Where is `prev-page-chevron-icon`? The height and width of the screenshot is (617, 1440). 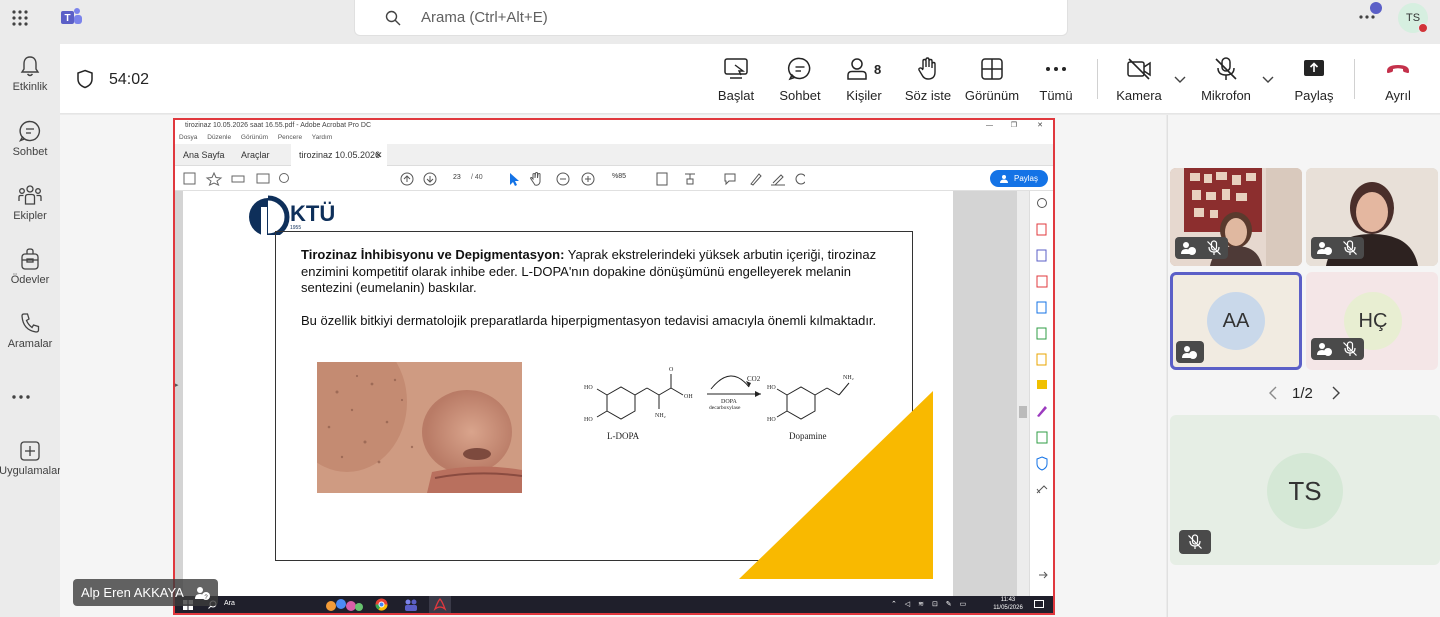
prev-page-chevron-icon is located at coordinates (1273, 393).